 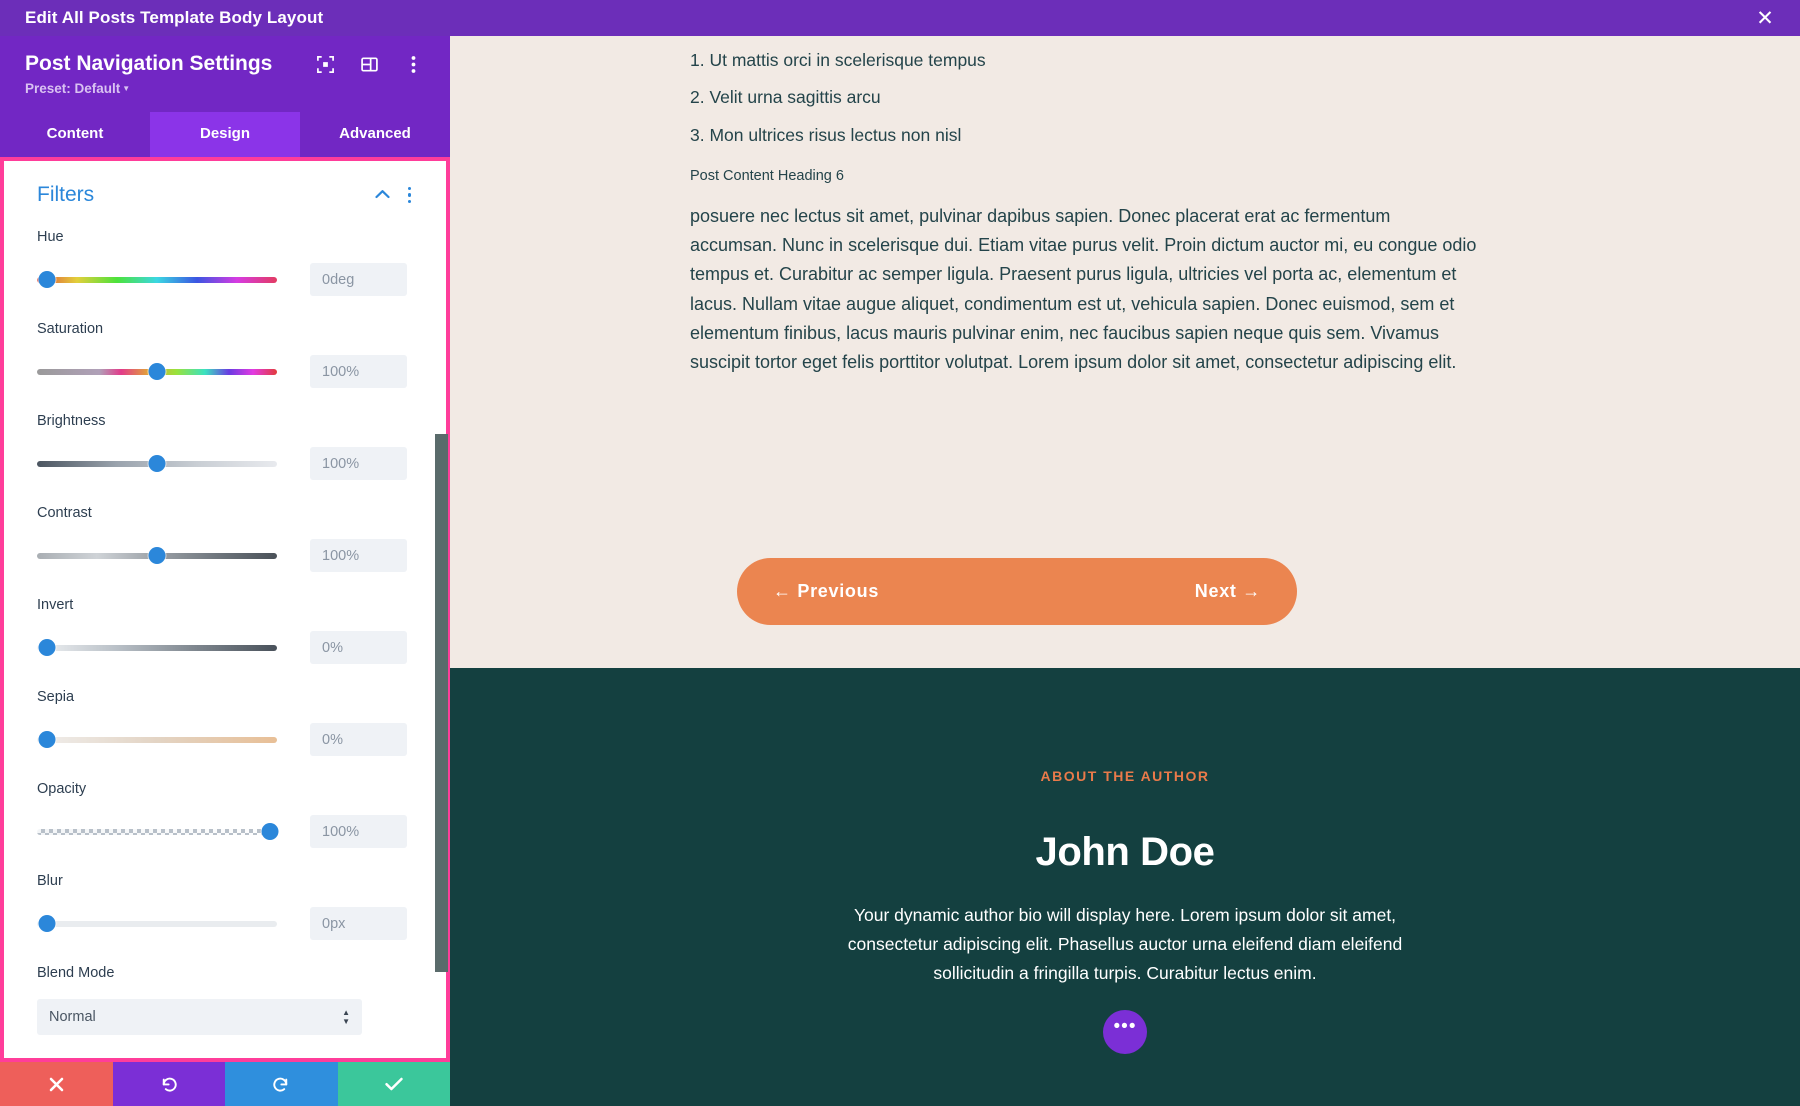 What do you see at coordinates (225, 355) in the screenshot?
I see `filter-control-saturation: Saturation 100%` at bounding box center [225, 355].